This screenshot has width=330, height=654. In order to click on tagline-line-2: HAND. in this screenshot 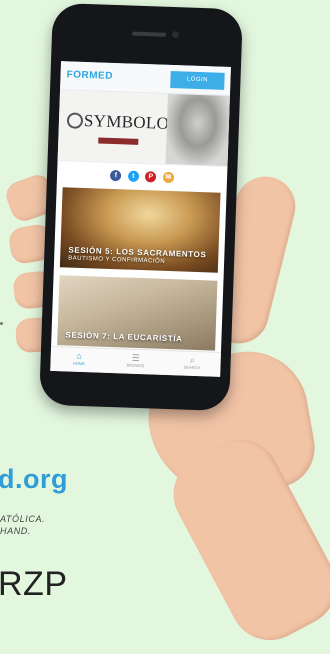, I will do `click(16, 531)`.